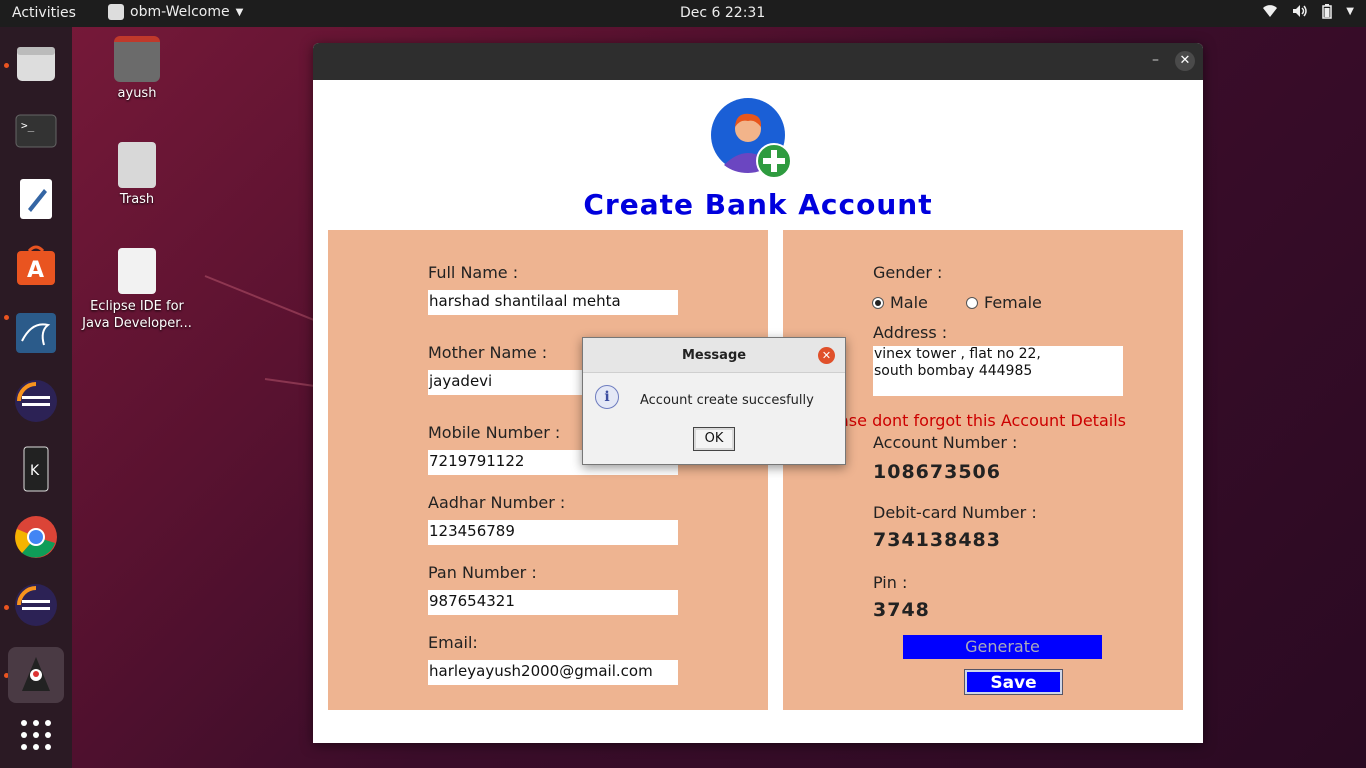 This screenshot has width=1366, height=768. I want to click on email-field: harleyayush2000@gmail.com, so click(553, 672).